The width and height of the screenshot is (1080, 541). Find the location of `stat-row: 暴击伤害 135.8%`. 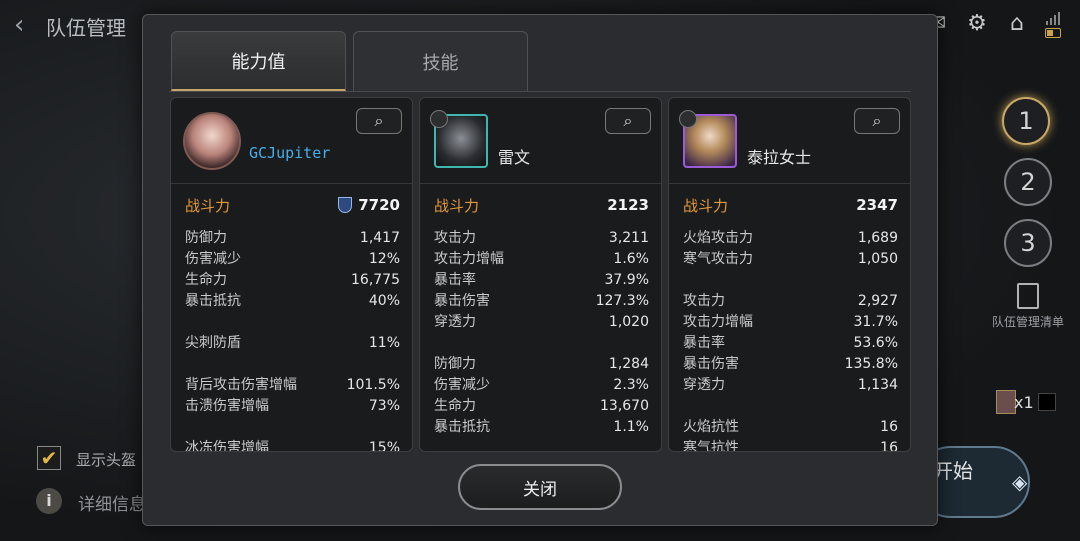

stat-row: 暴击伤害 135.8% is located at coordinates (790, 364).